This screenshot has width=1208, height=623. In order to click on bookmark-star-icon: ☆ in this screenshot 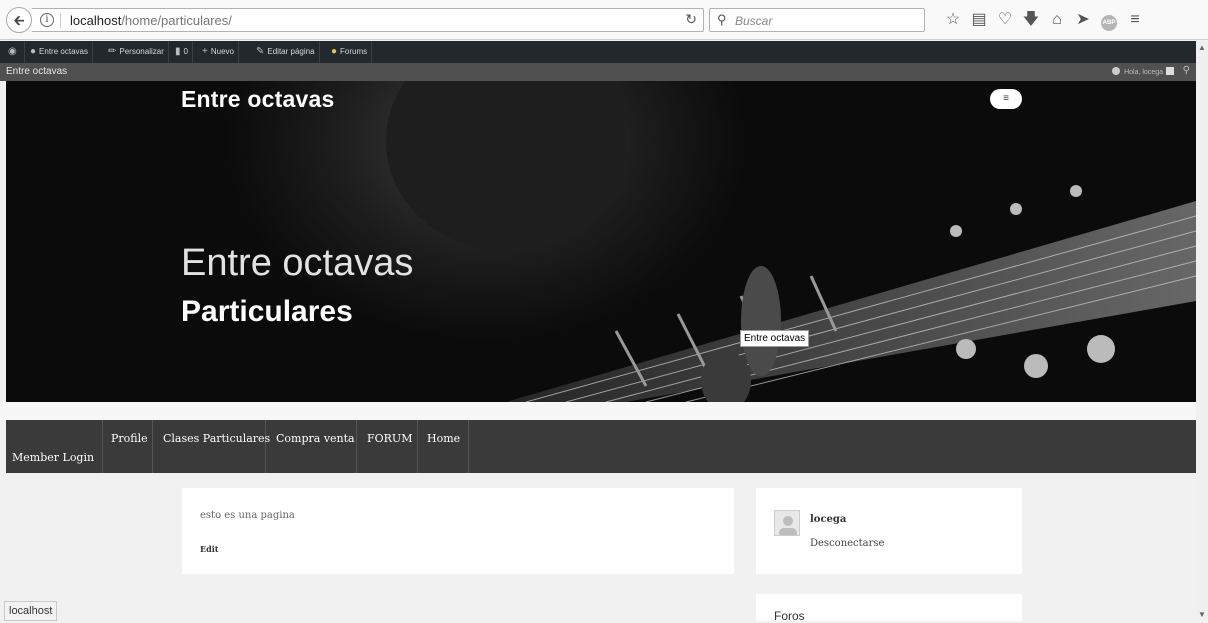, I will do `click(953, 20)`.